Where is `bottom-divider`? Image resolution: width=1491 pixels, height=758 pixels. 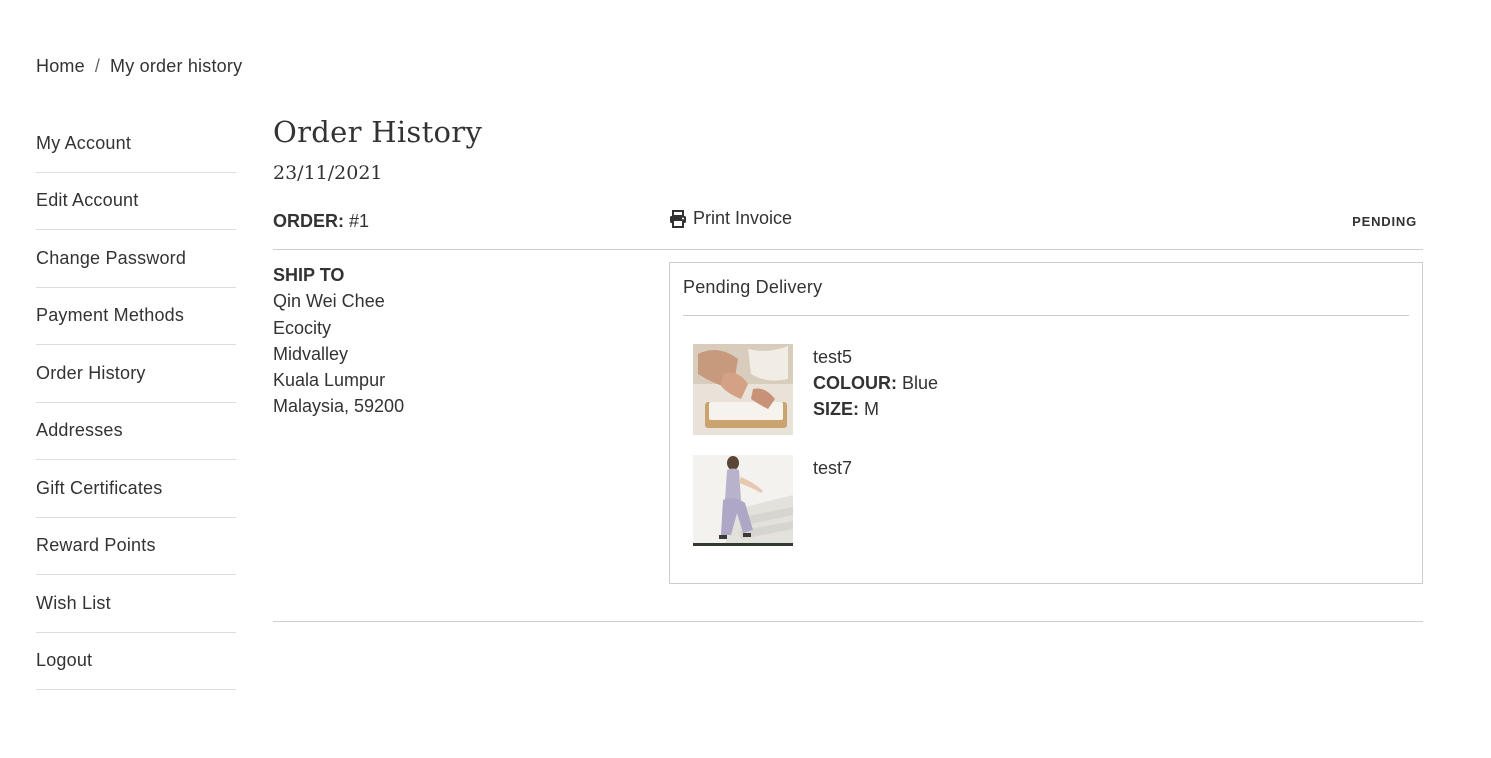
bottom-divider is located at coordinates (848, 621).